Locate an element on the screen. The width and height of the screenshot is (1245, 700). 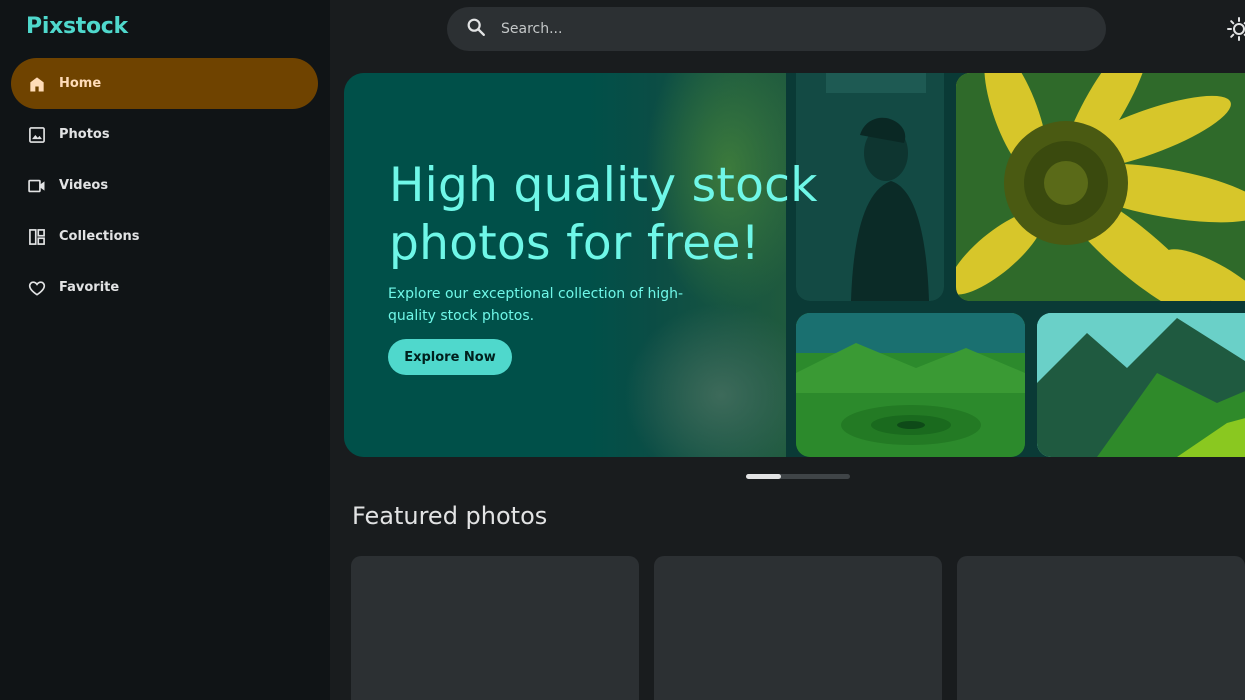
hero-photo-mountains is located at coordinates (1141, 385).